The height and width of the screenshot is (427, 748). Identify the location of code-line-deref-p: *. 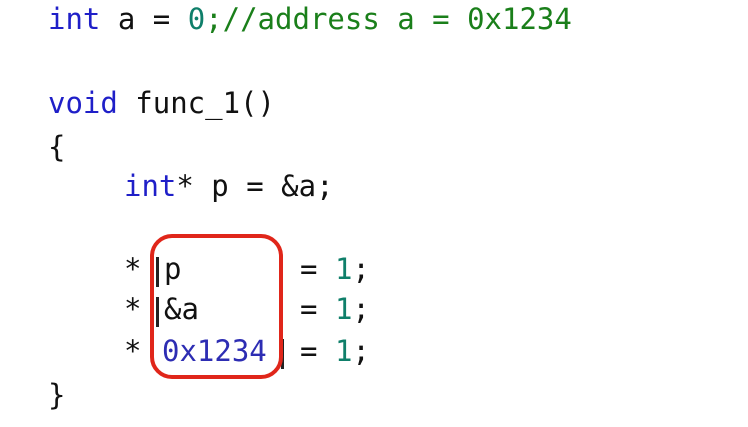
(132, 269).